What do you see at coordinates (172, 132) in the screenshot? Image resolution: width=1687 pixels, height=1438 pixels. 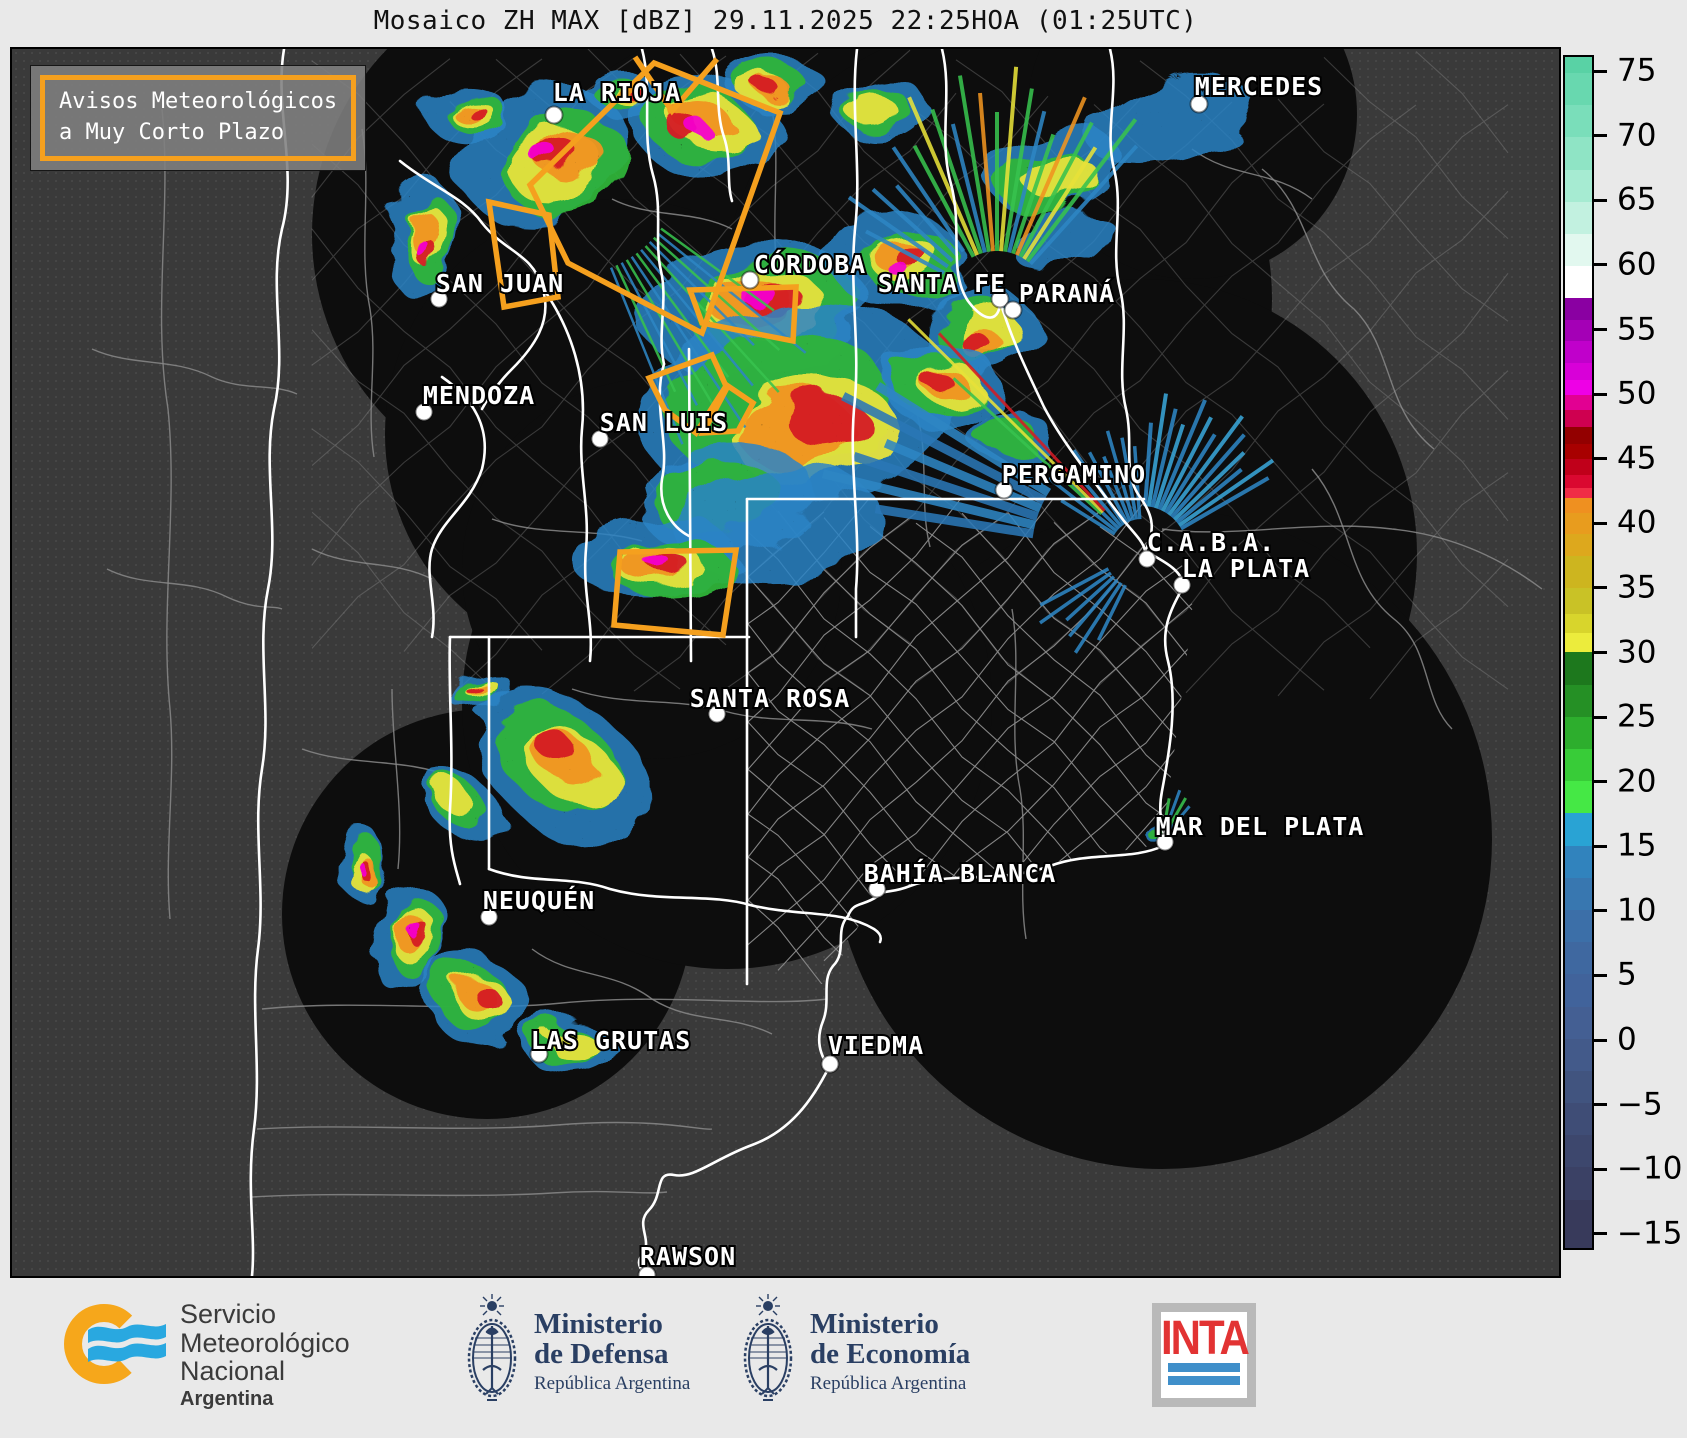 I see `warning-legend-line2: a Muy Corto Plazo` at bounding box center [172, 132].